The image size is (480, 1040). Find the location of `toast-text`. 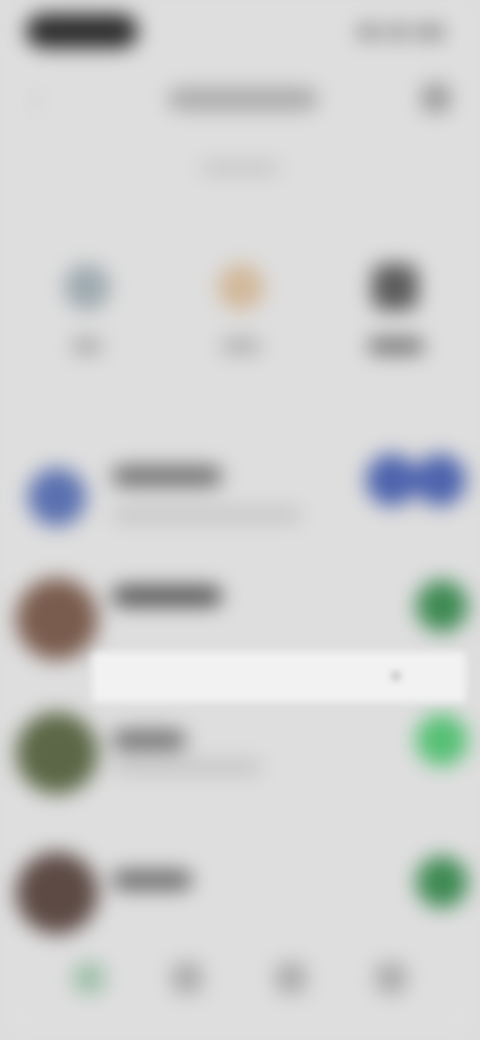

toast-text is located at coordinates (237, 677).